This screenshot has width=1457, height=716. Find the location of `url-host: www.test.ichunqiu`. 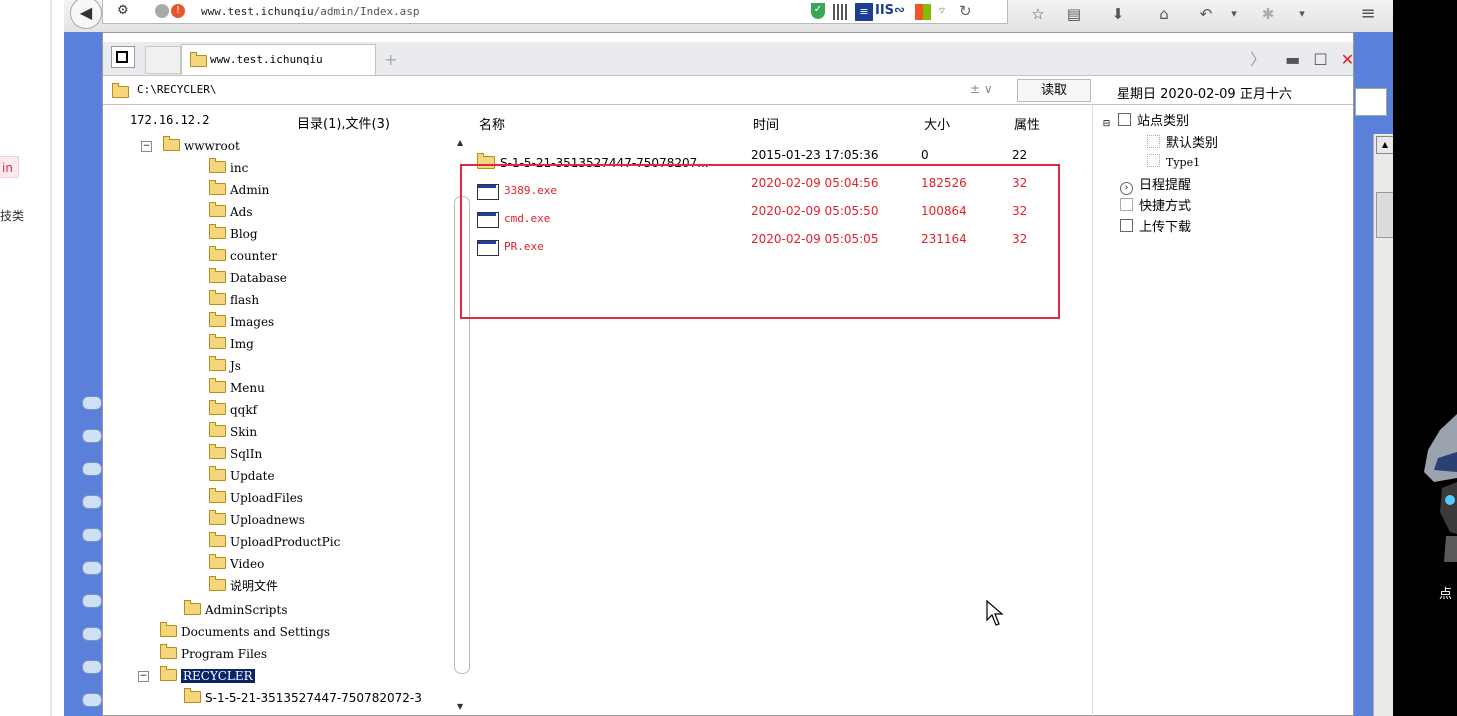

url-host: www.test.ichunqiu is located at coordinates (257, 11).